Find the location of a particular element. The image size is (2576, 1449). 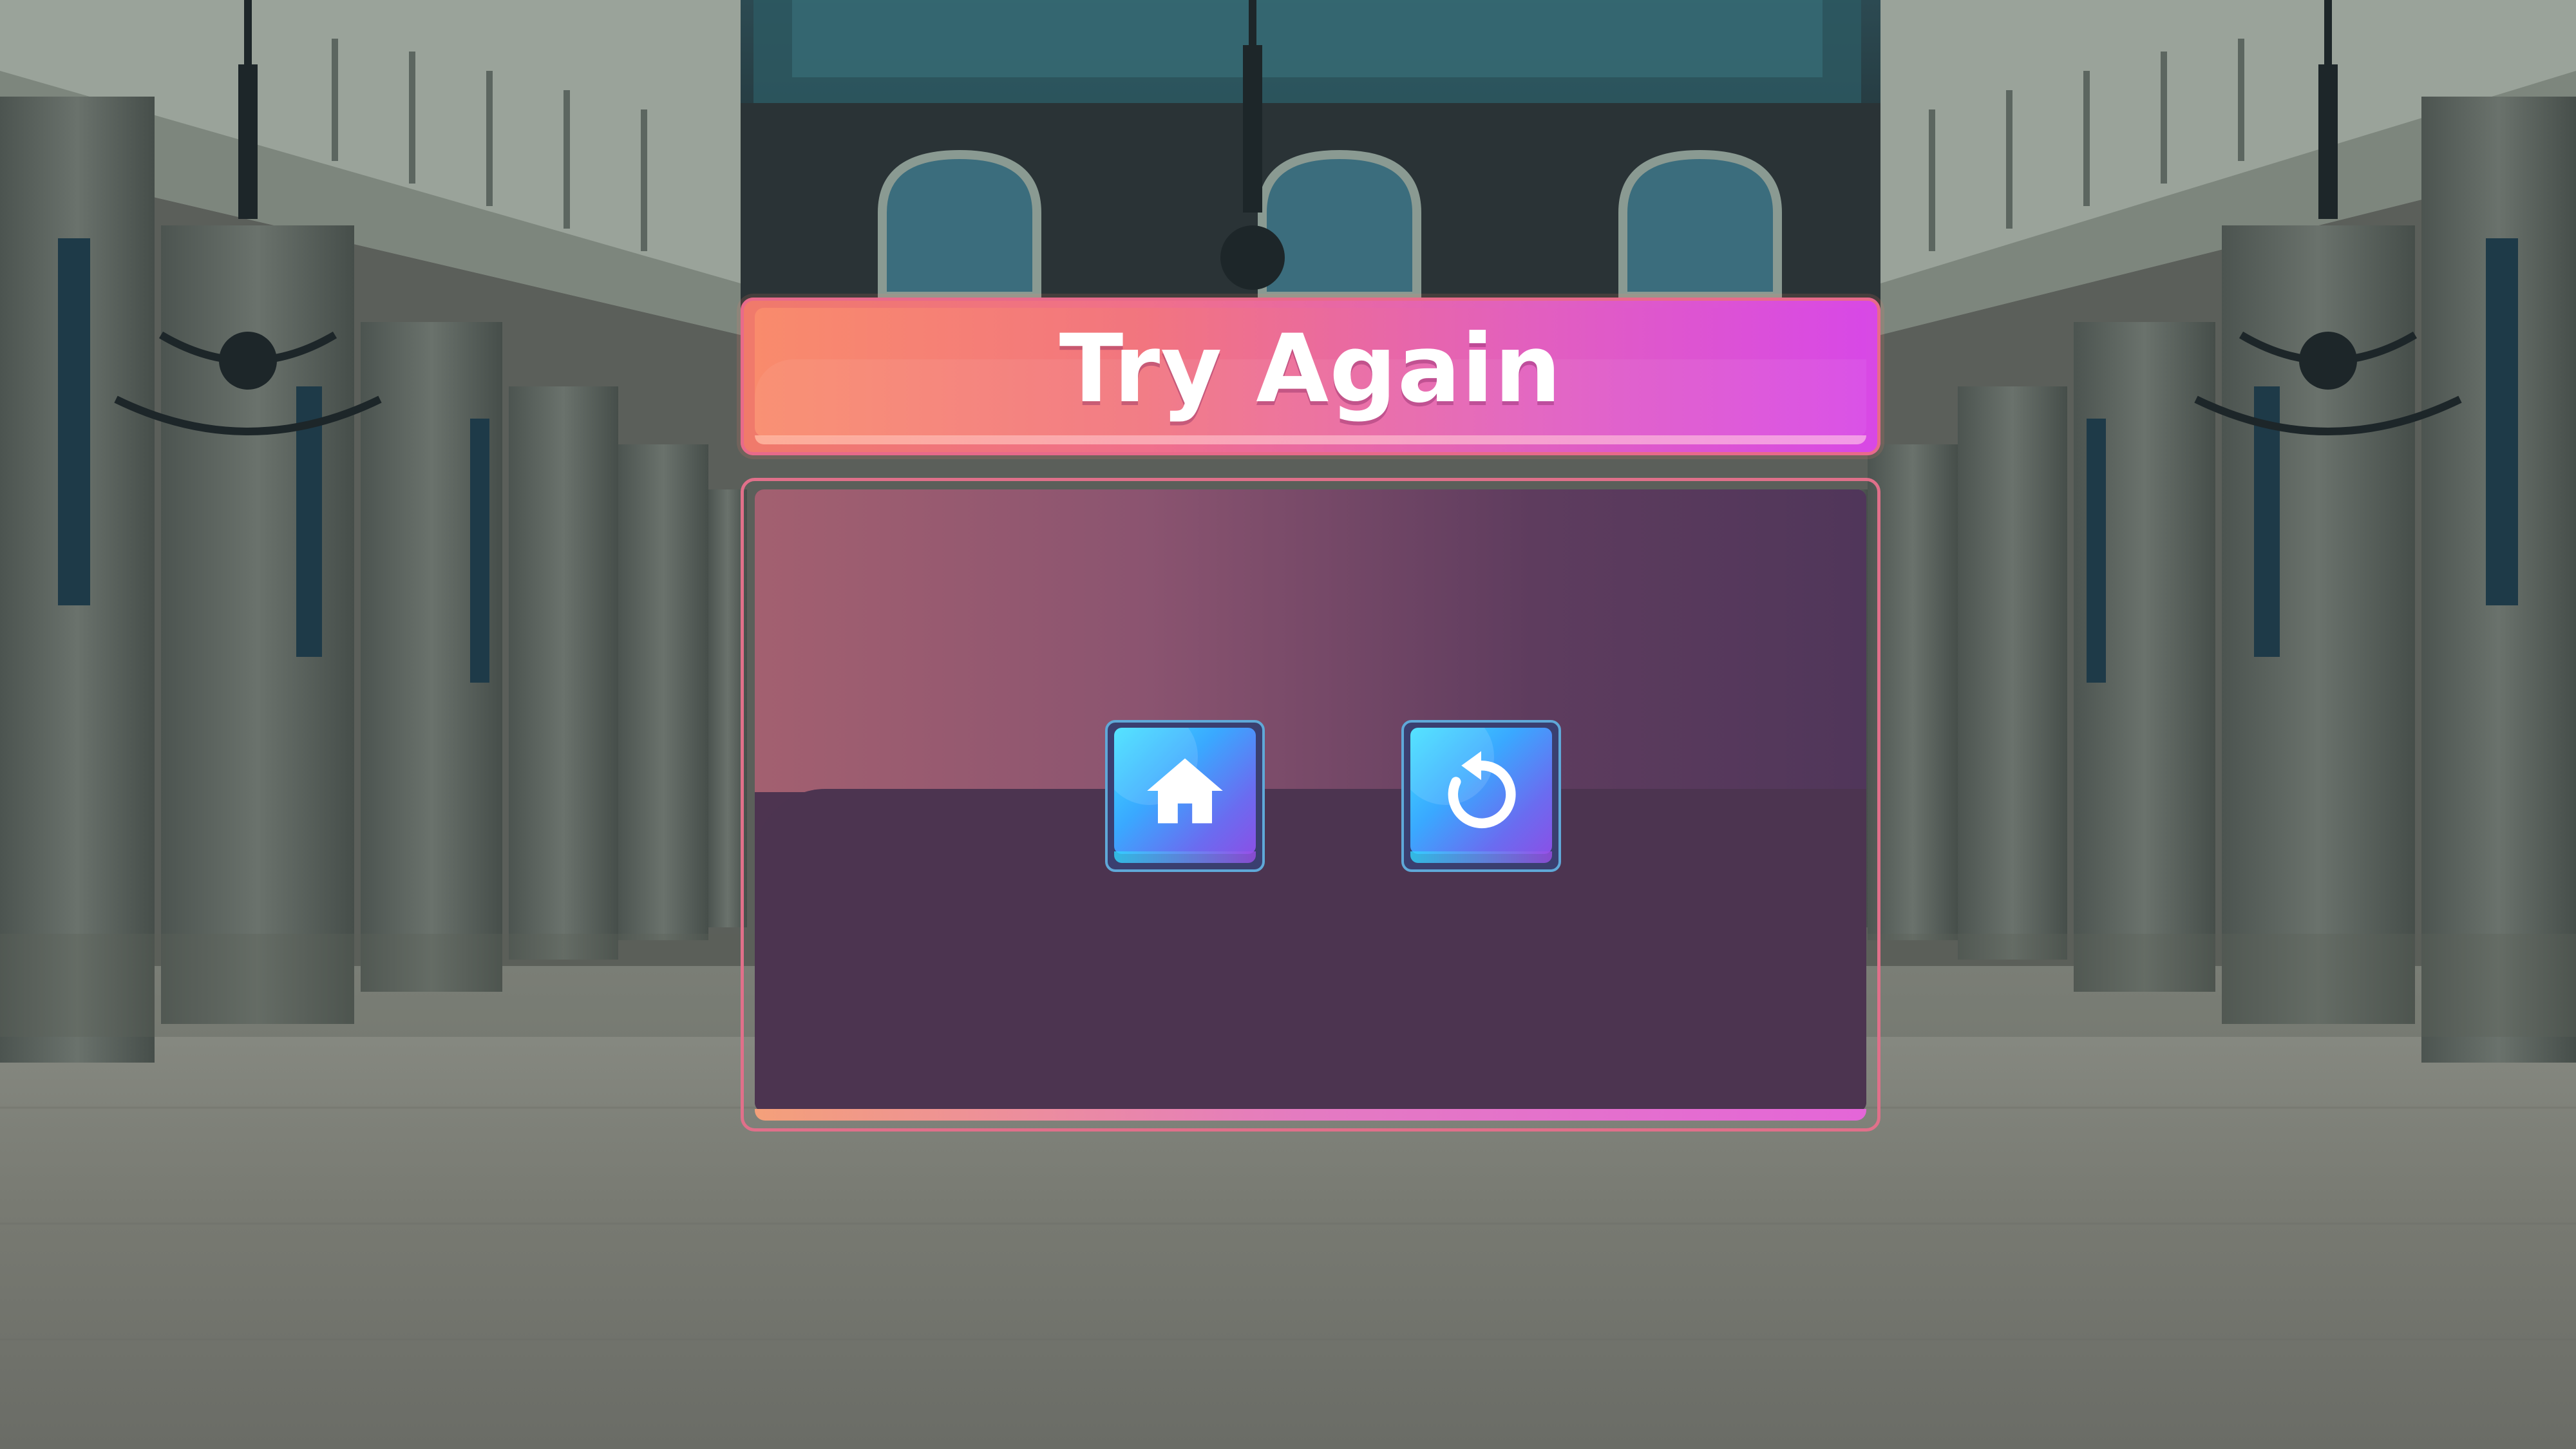

dialog-panel-edge is located at coordinates (1310, 1115).